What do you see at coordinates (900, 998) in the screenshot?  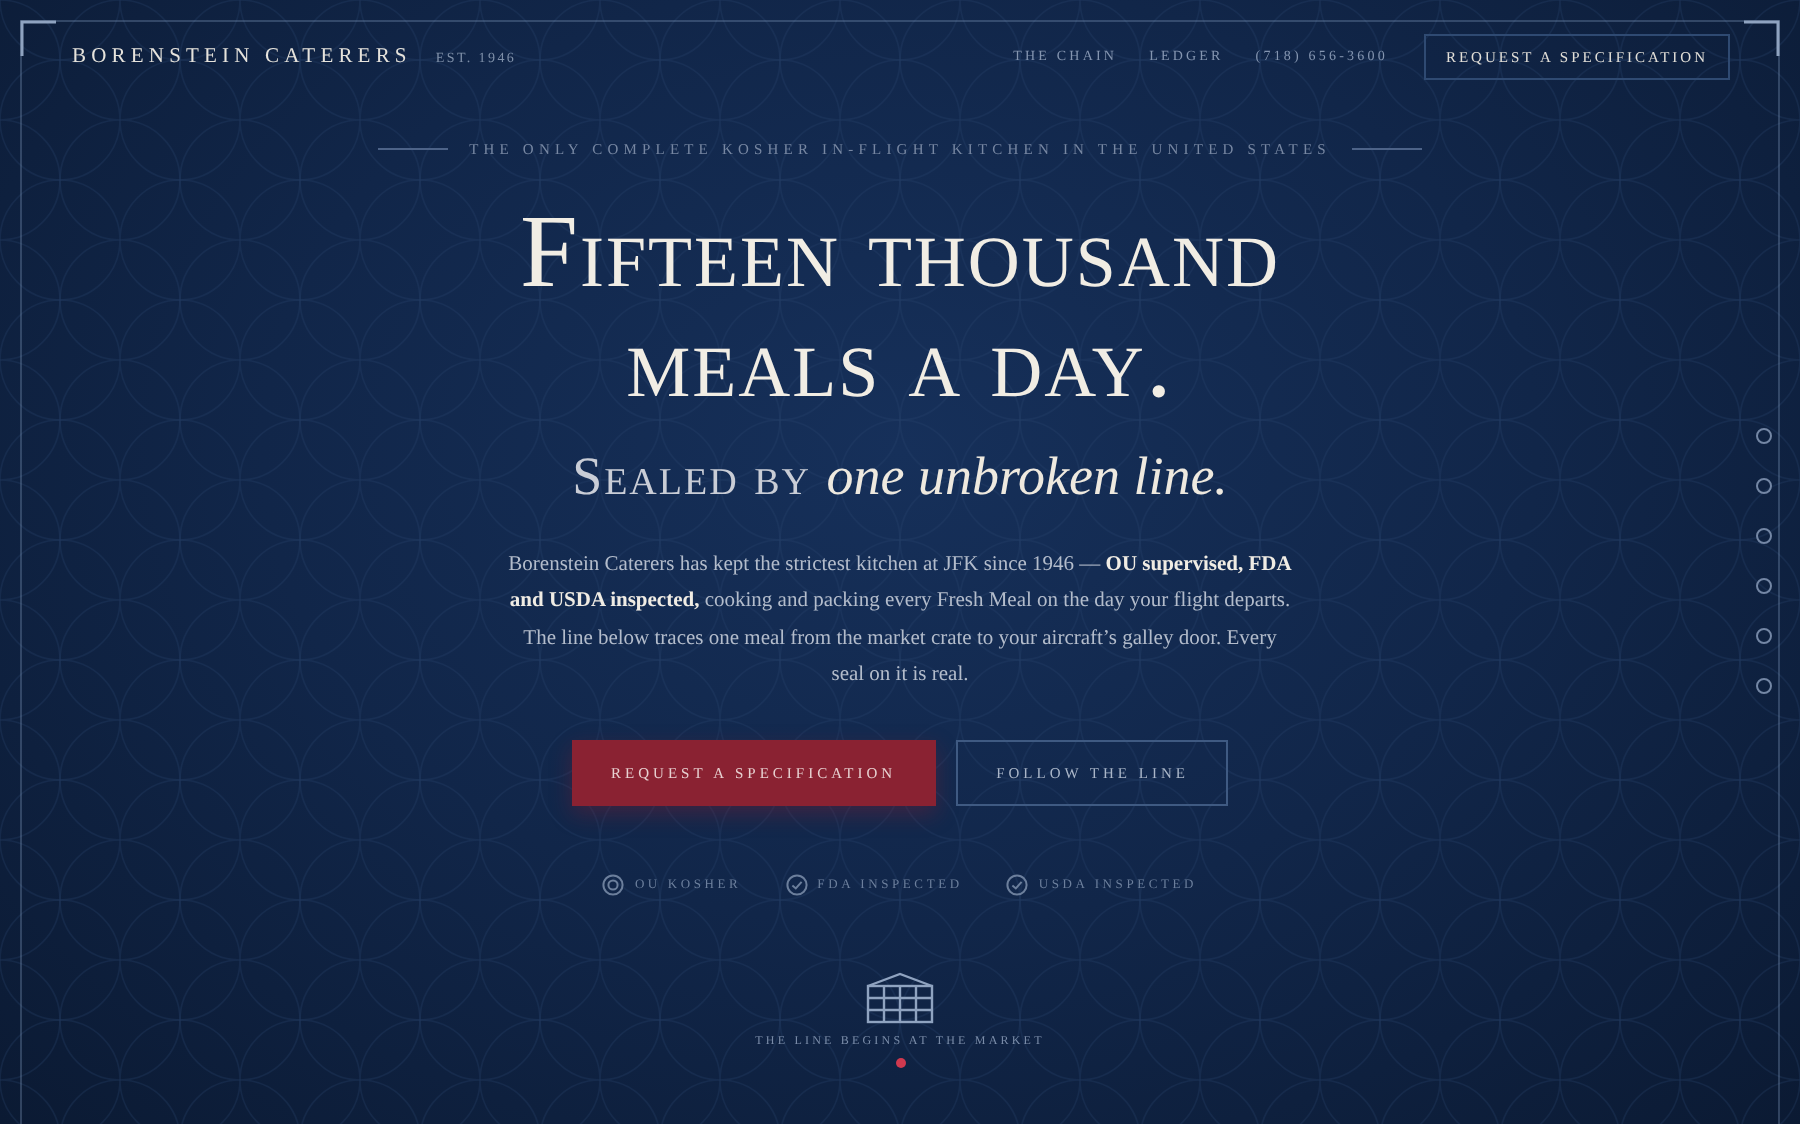 I see `market-icon` at bounding box center [900, 998].